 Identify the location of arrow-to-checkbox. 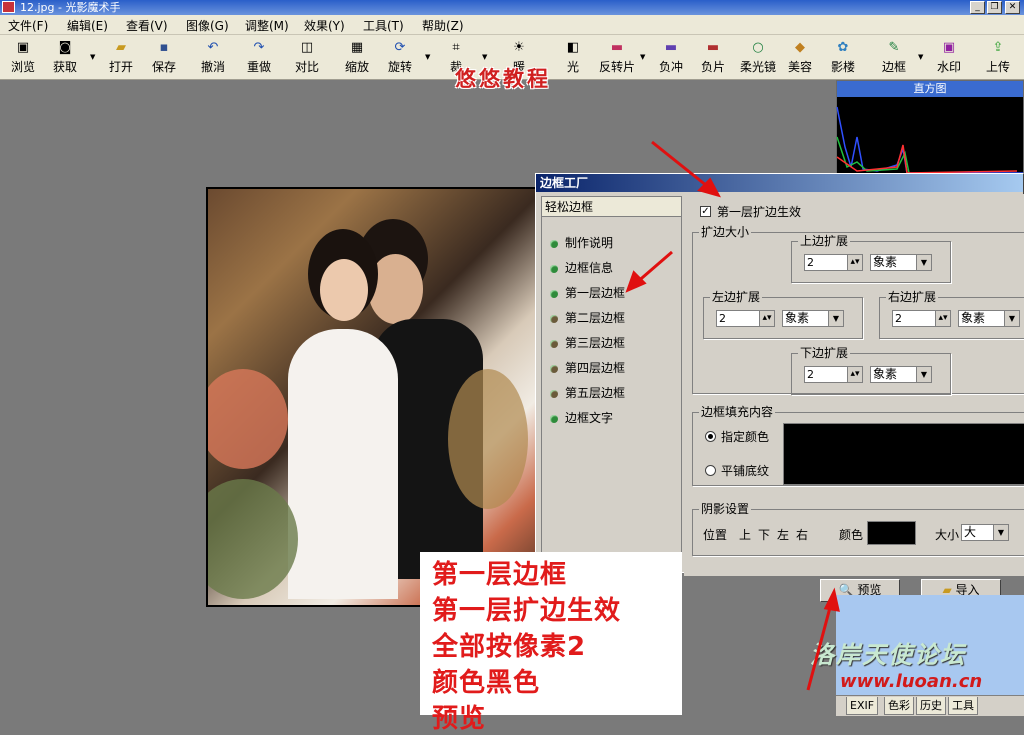
(682, 166).